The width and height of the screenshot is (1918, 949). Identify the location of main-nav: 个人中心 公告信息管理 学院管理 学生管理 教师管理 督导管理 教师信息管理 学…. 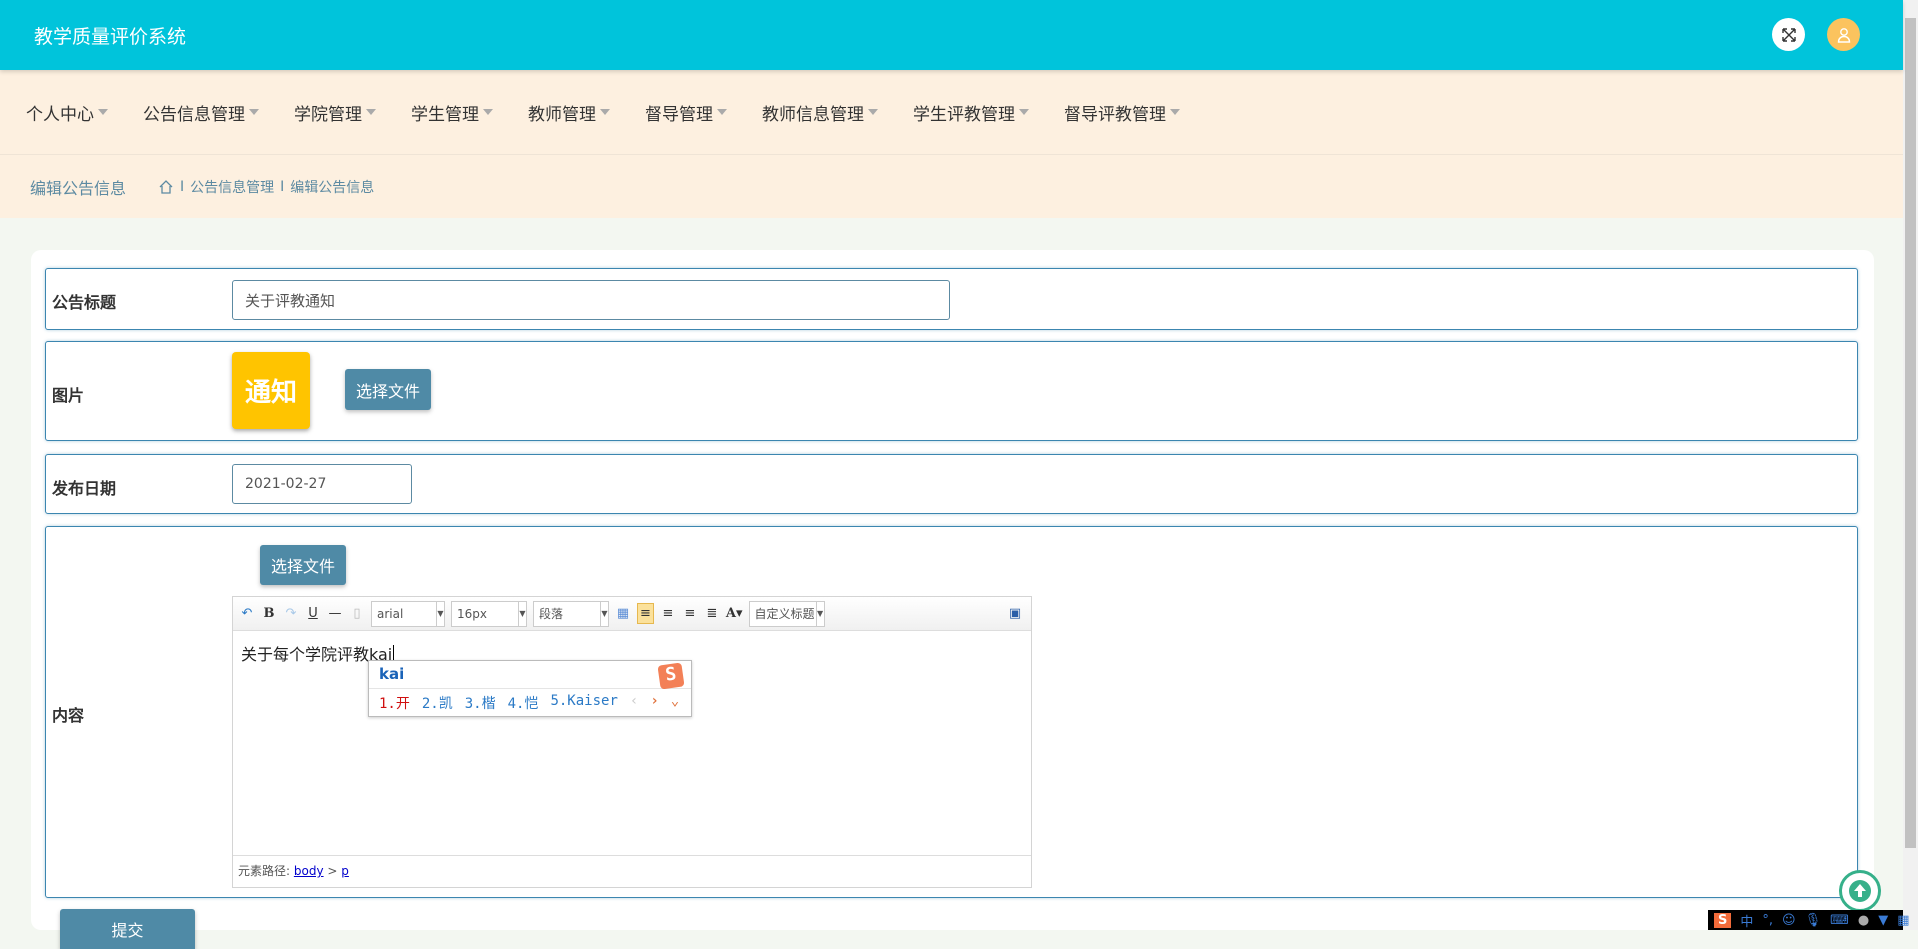
(951, 112).